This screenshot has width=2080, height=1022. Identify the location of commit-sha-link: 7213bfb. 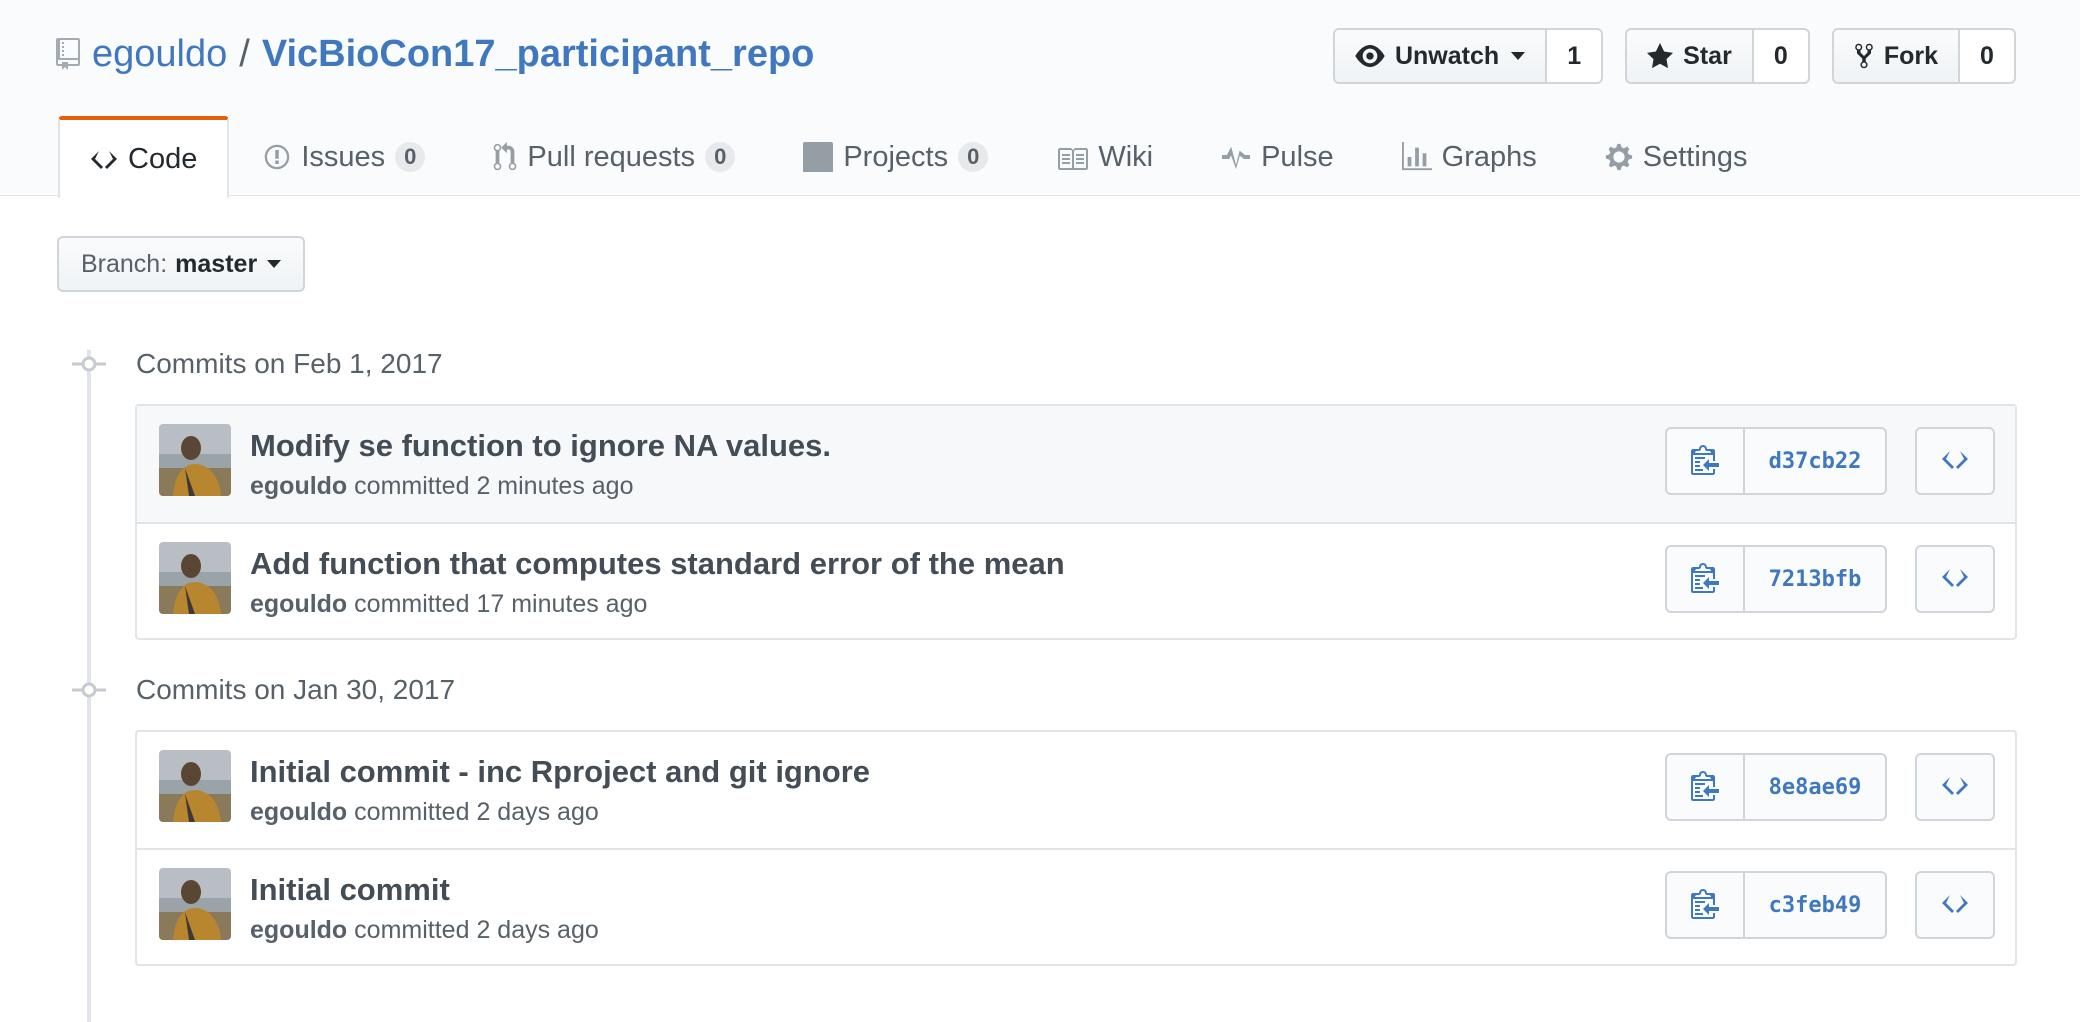
(1816, 579).